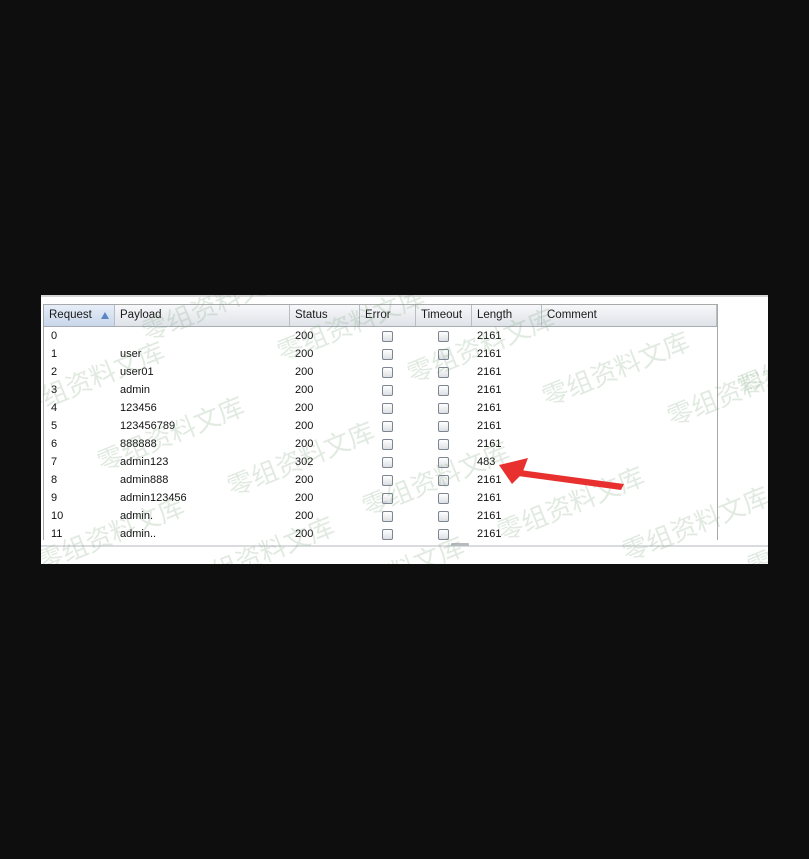  What do you see at coordinates (571, 480) in the screenshot?
I see `arrow-shaft` at bounding box center [571, 480].